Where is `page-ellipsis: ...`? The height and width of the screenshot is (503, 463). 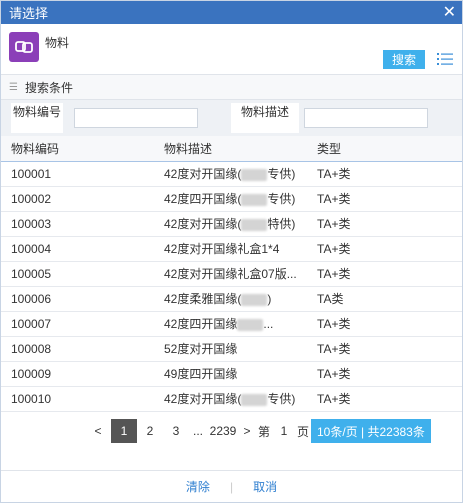 page-ellipsis: ... is located at coordinates (198, 431).